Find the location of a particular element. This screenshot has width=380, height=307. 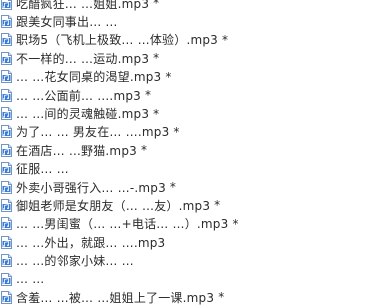

file-list-item: 御姐老师是女朋友（… …友）.mp3 * is located at coordinates (190, 205).